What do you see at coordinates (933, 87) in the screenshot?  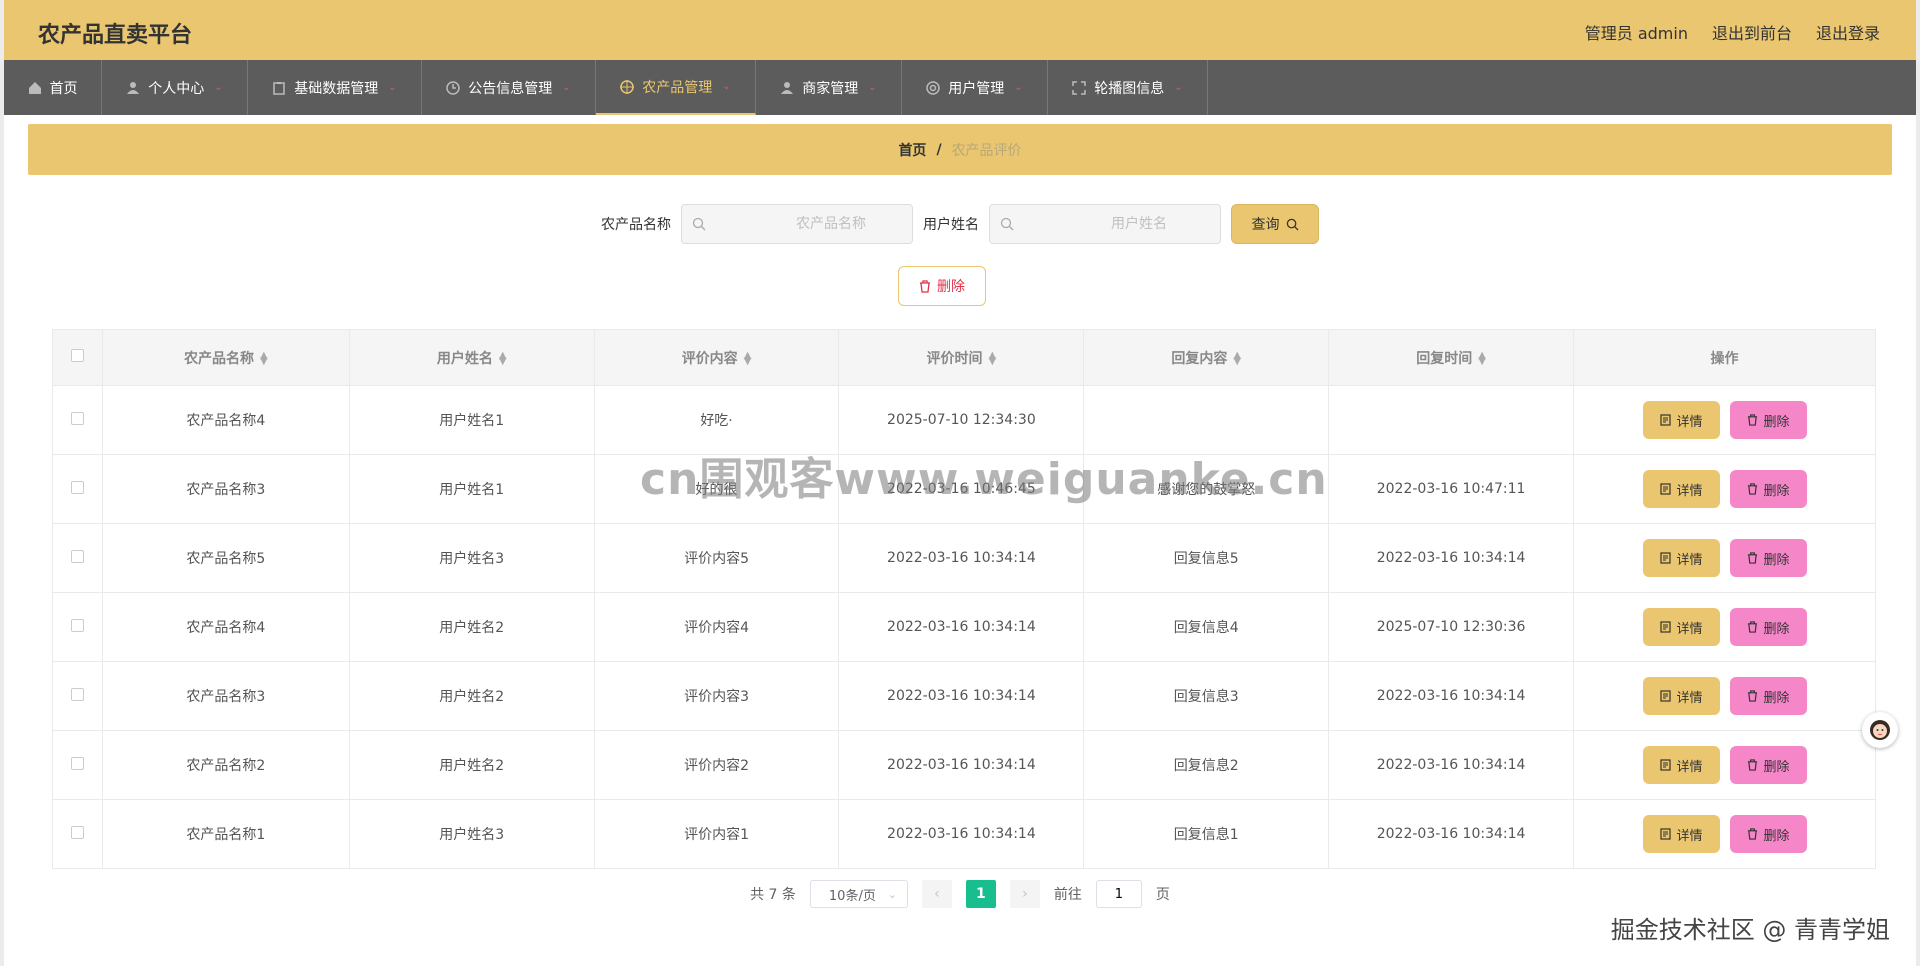 I see `circle-icon` at bounding box center [933, 87].